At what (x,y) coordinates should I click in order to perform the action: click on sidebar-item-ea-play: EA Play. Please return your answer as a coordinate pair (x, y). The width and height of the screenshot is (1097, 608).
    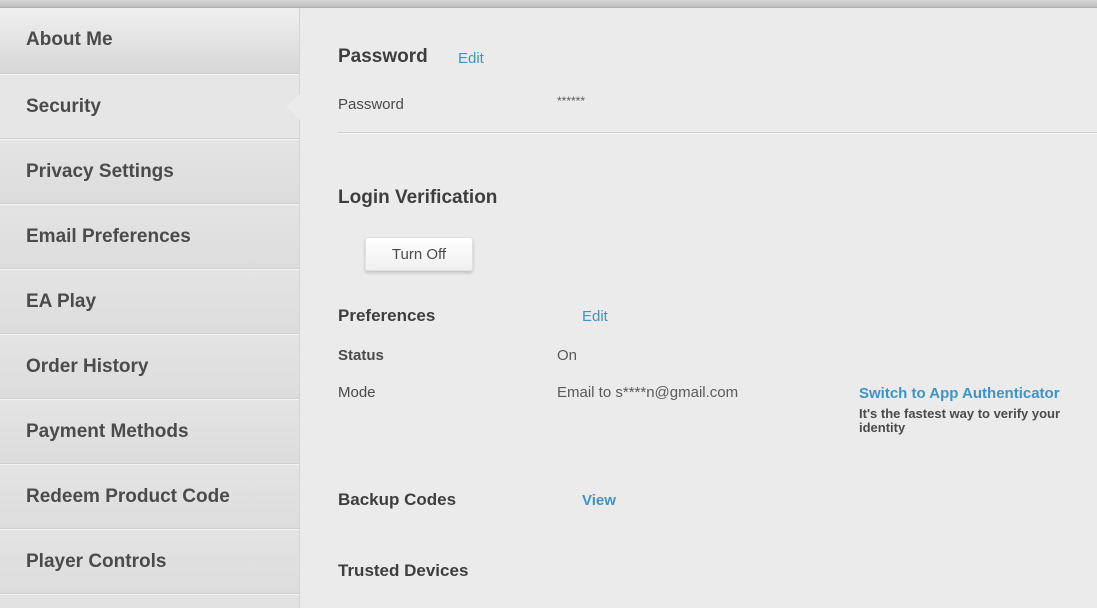
    Looking at the image, I should click on (149, 302).